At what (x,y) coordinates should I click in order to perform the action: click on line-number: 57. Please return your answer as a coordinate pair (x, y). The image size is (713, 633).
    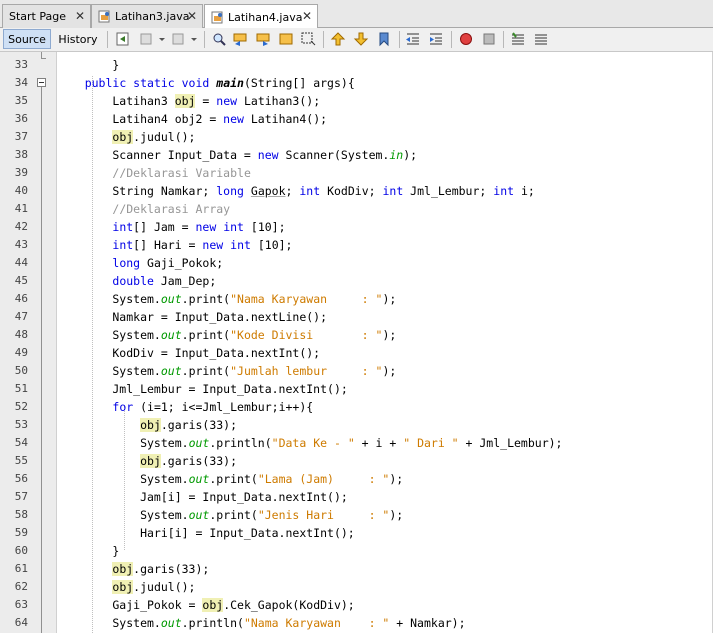
    Looking at the image, I should click on (21, 496).